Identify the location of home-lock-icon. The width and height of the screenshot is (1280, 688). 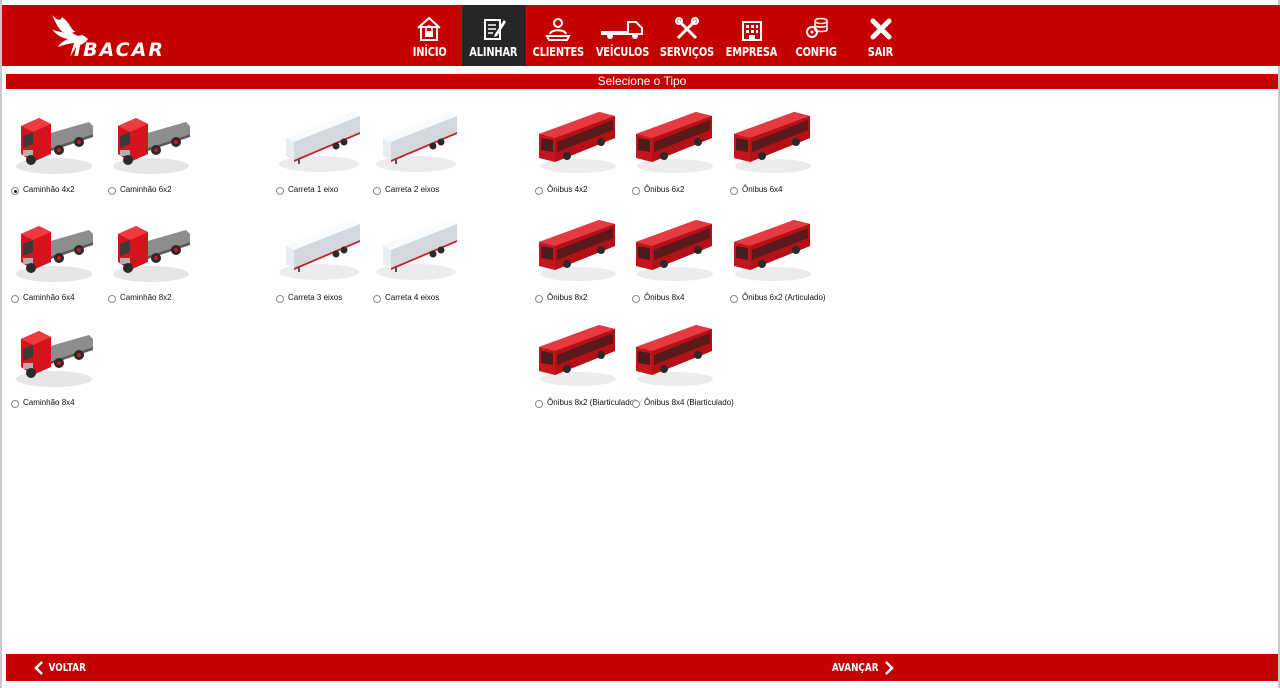
(429, 28).